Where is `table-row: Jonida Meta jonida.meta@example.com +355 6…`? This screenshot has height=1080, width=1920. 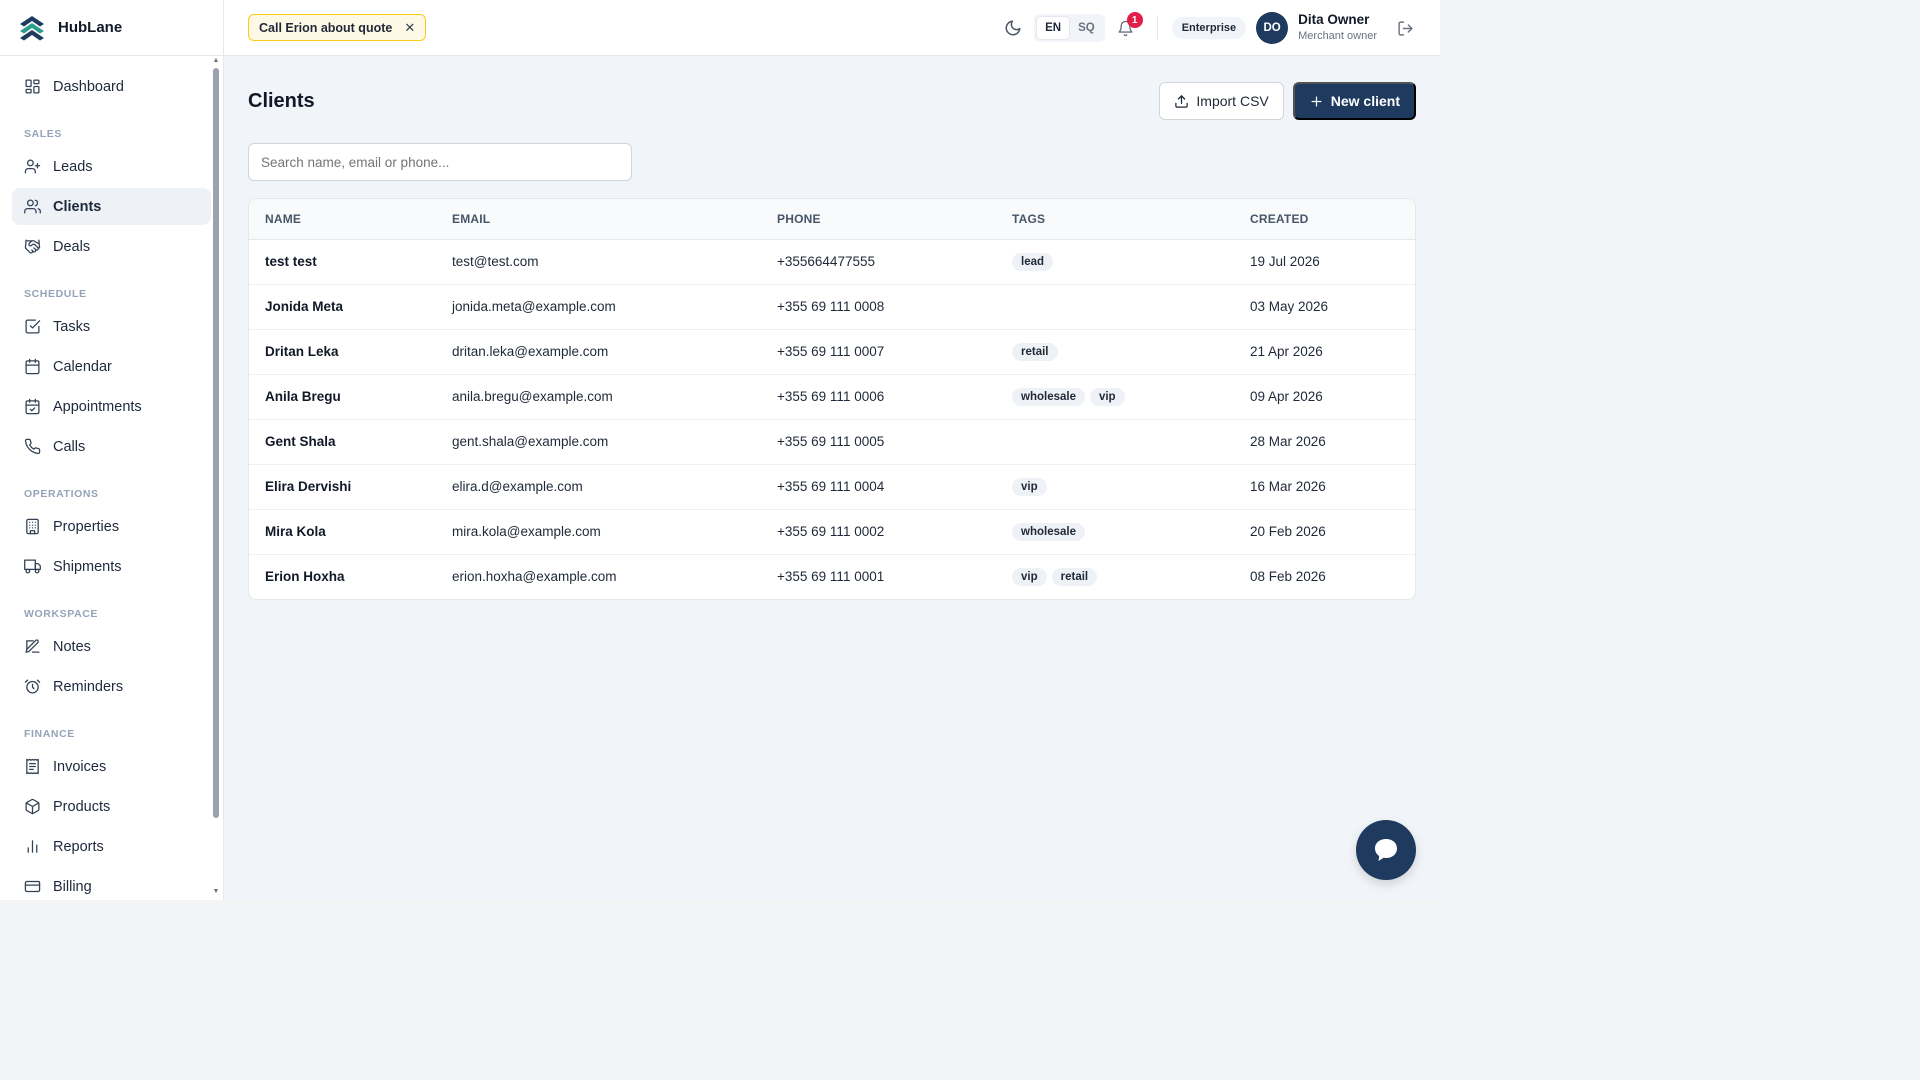
table-row: Jonida Meta jonida.meta@example.com +355 6… is located at coordinates (832, 307).